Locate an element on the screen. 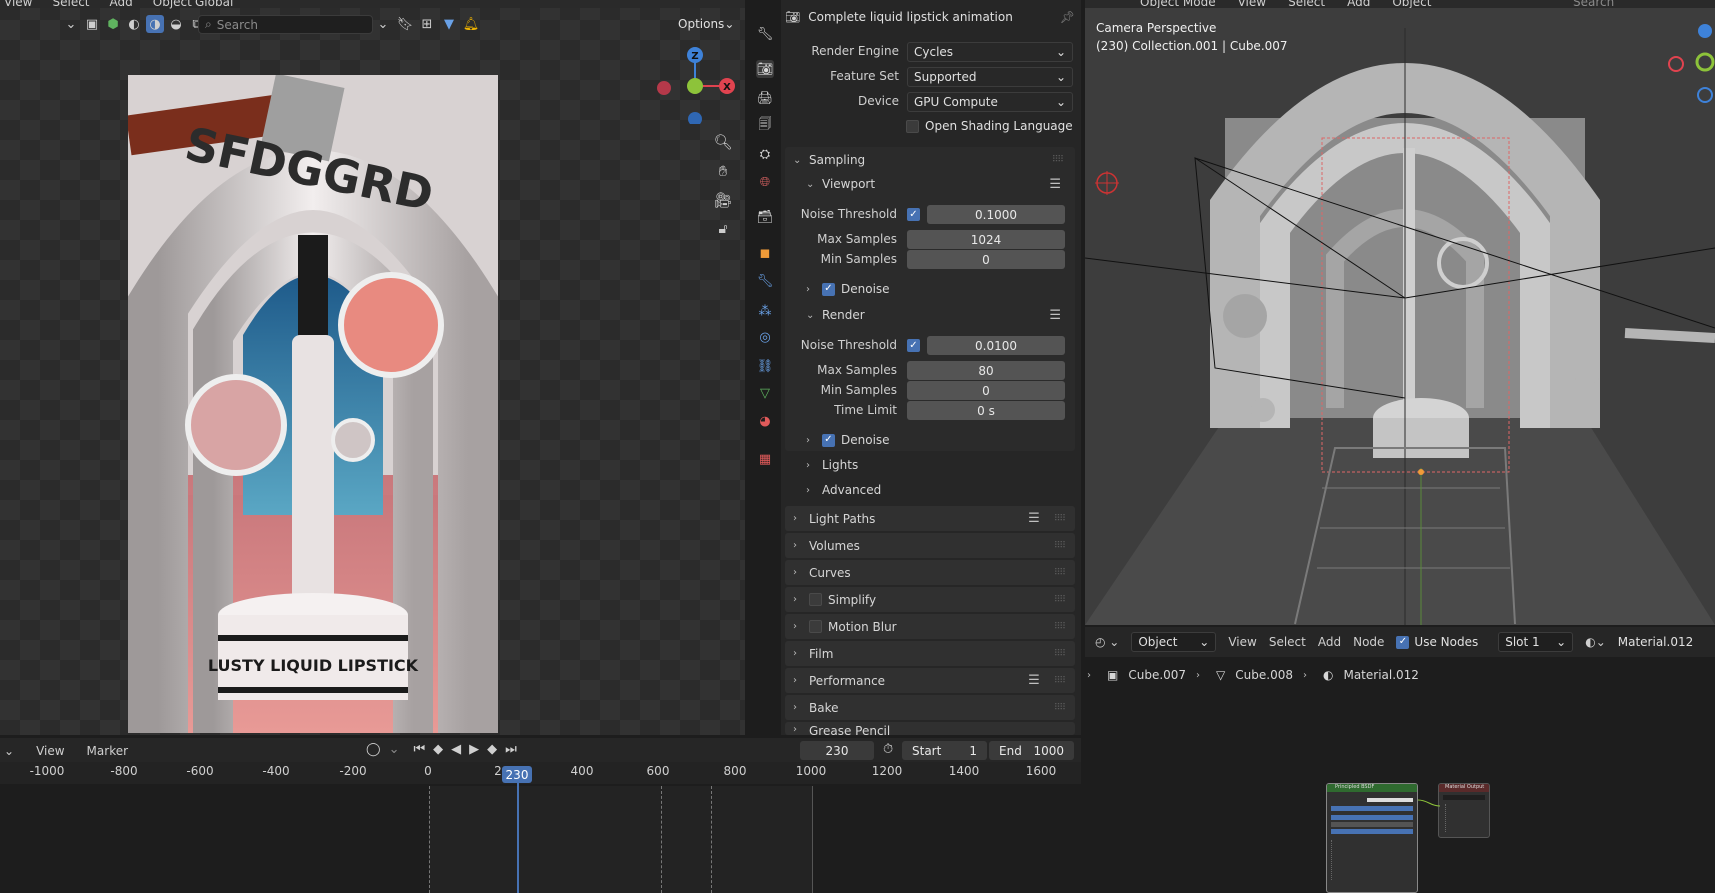 The width and height of the screenshot is (1715, 893). jump-end-icon: ⏭︎ is located at coordinates (511, 749).